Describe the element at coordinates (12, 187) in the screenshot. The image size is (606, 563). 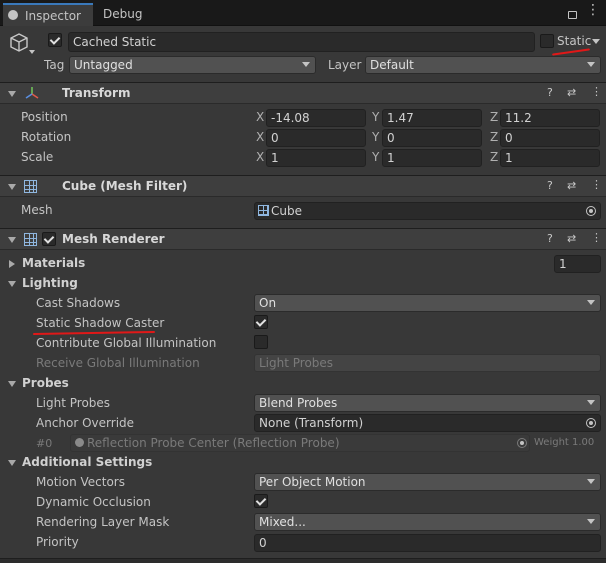
I see `mesh-filter-foldout-icon` at that location.